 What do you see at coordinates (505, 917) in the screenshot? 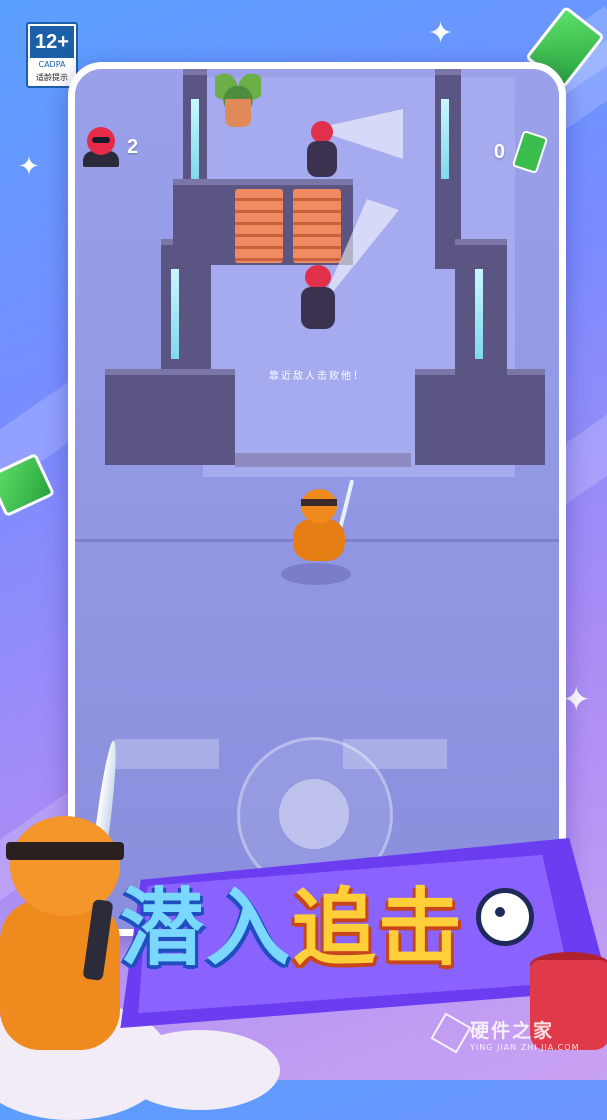
I see `target-icon` at bounding box center [505, 917].